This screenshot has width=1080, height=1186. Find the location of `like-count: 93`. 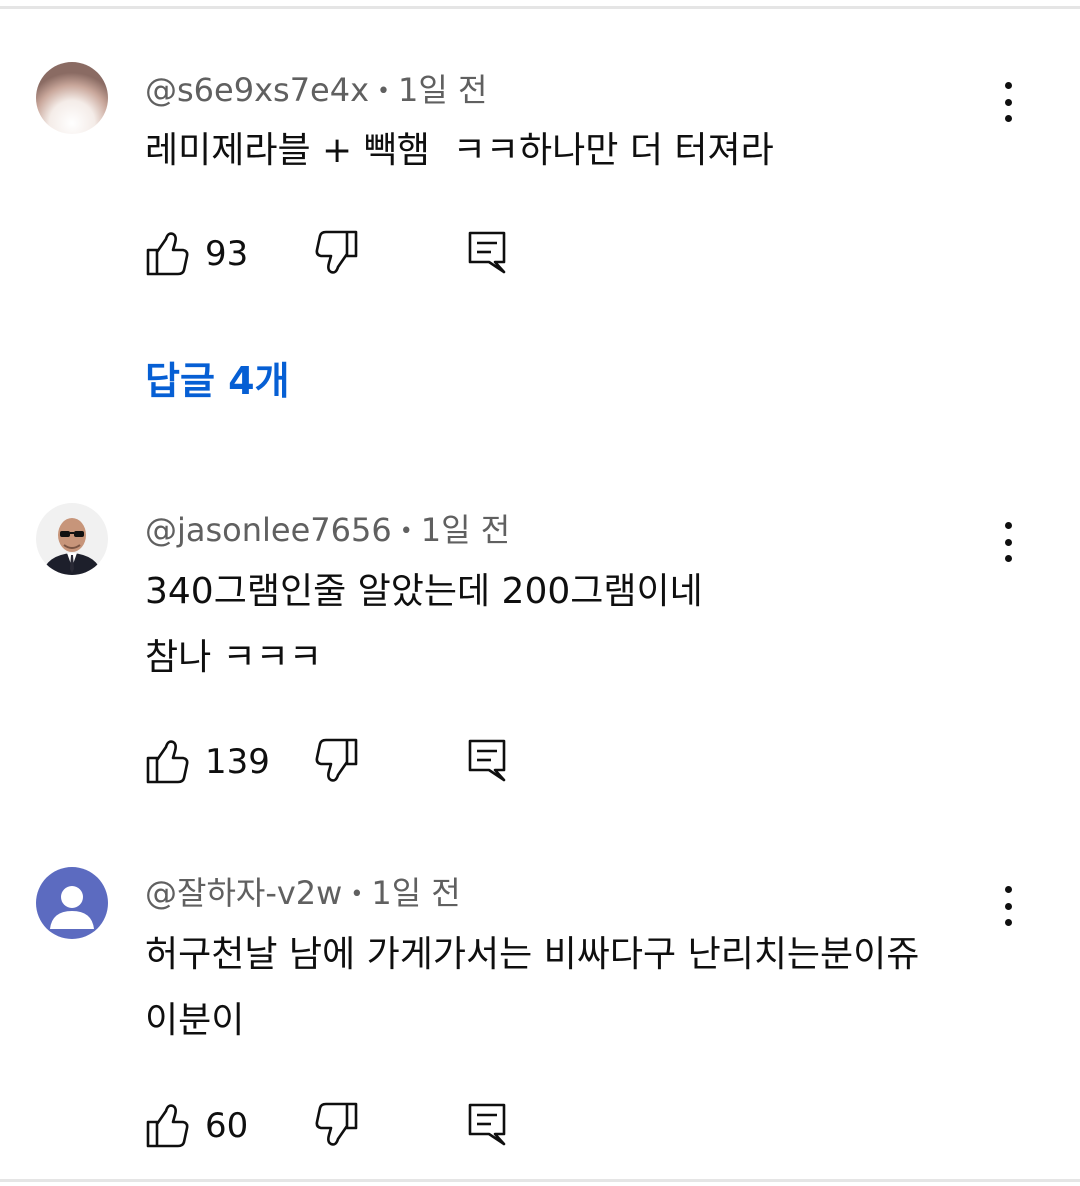

like-count: 93 is located at coordinates (227, 254).